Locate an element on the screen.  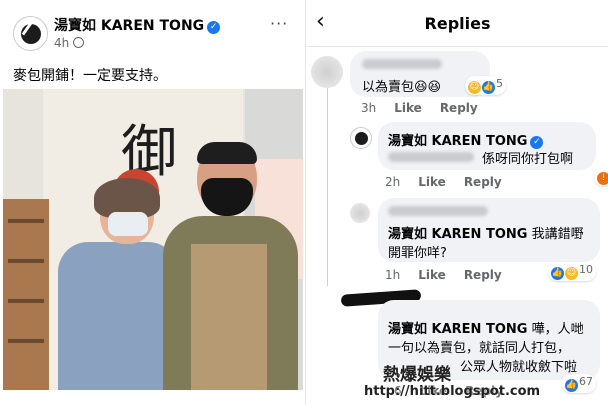
verified-icon: ✓ is located at coordinates (214, 27).